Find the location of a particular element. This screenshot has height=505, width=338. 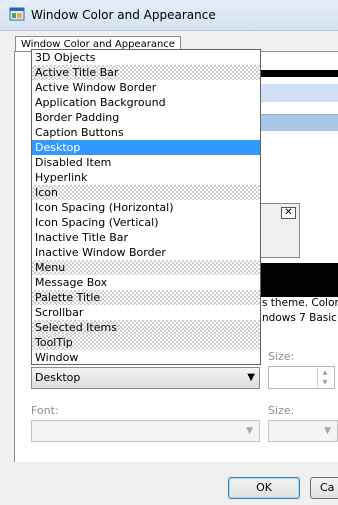

dropdown-option-disabled-item: Disabled Item is located at coordinates (146, 162).